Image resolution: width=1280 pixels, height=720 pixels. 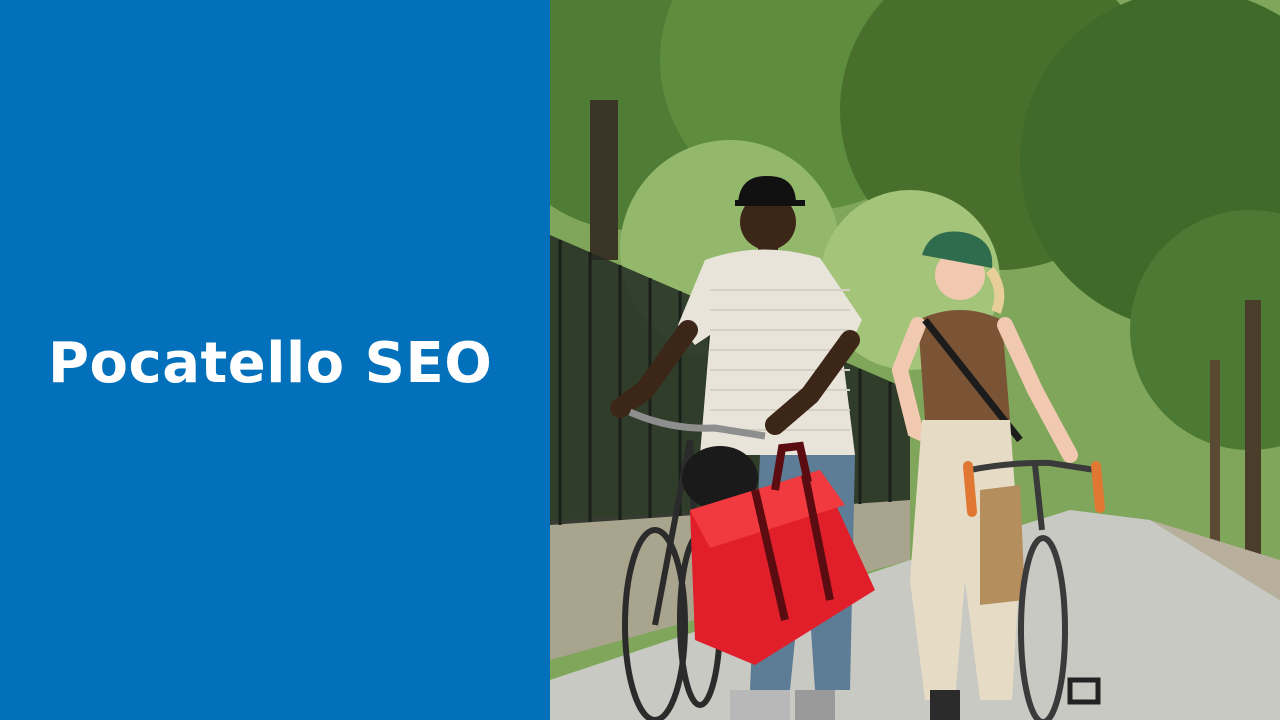 I want to click on page-title: Pocatello SEO, so click(x=270, y=363).